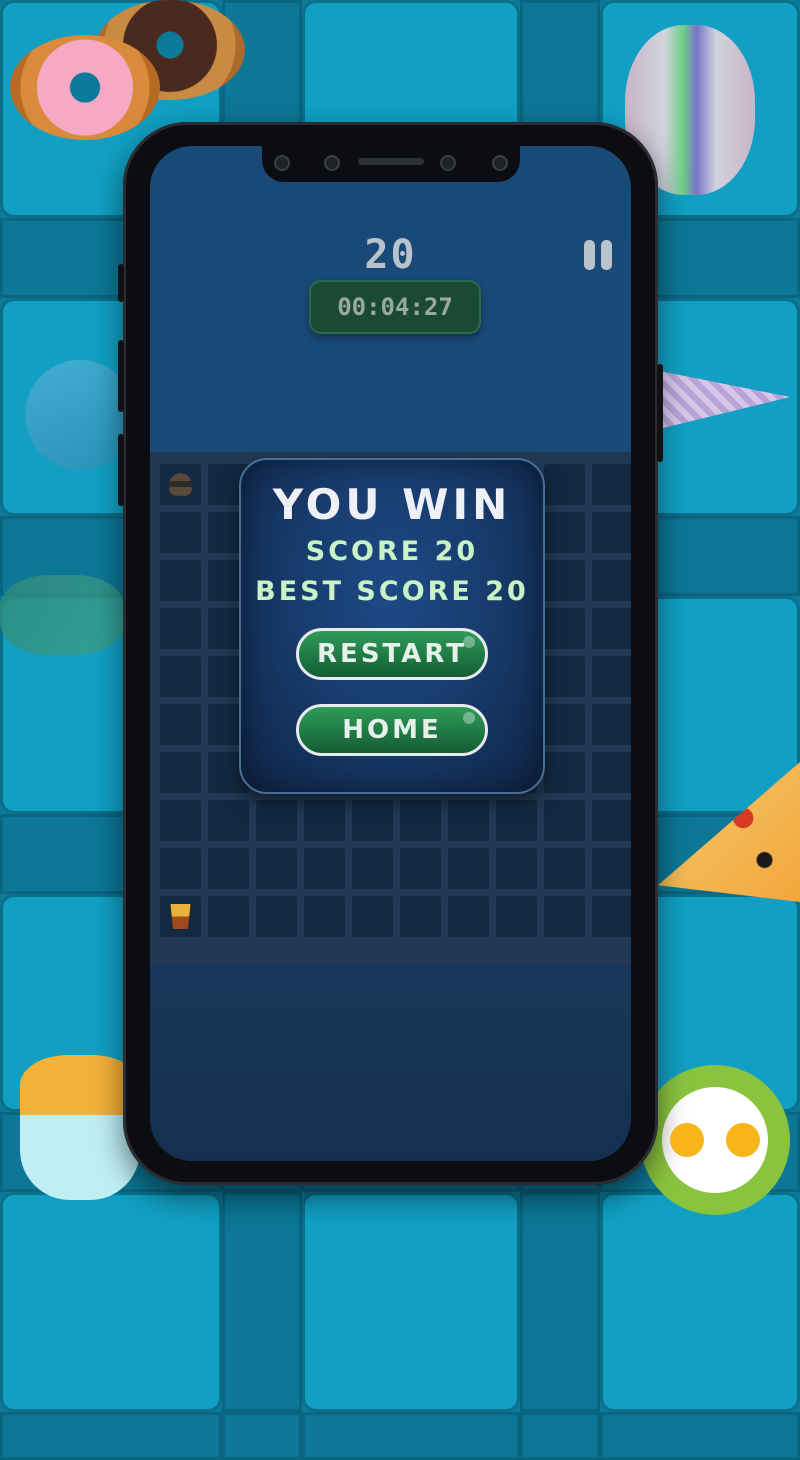 Image resolution: width=800 pixels, height=1460 pixels. Describe the element at coordinates (391, 164) in the screenshot. I see `phone-notch` at that location.